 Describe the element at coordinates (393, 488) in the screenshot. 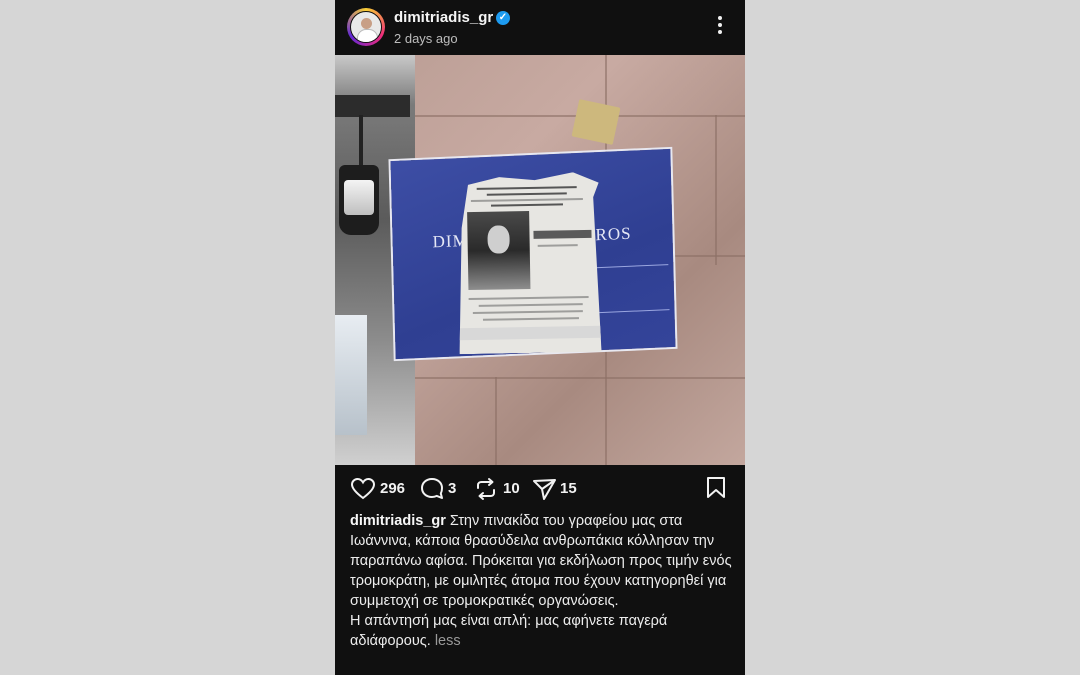

I see `like-count: 296` at that location.